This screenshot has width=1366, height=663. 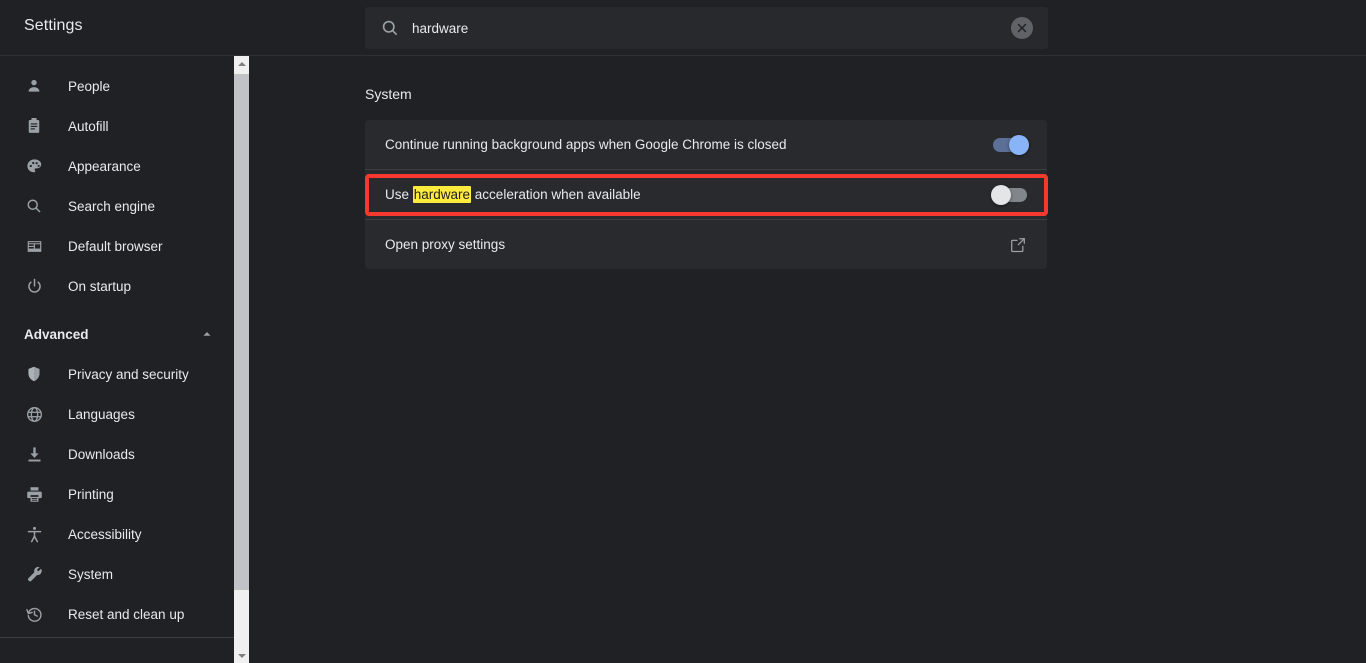 What do you see at coordinates (34, 166) in the screenshot?
I see `palette-icon` at bounding box center [34, 166].